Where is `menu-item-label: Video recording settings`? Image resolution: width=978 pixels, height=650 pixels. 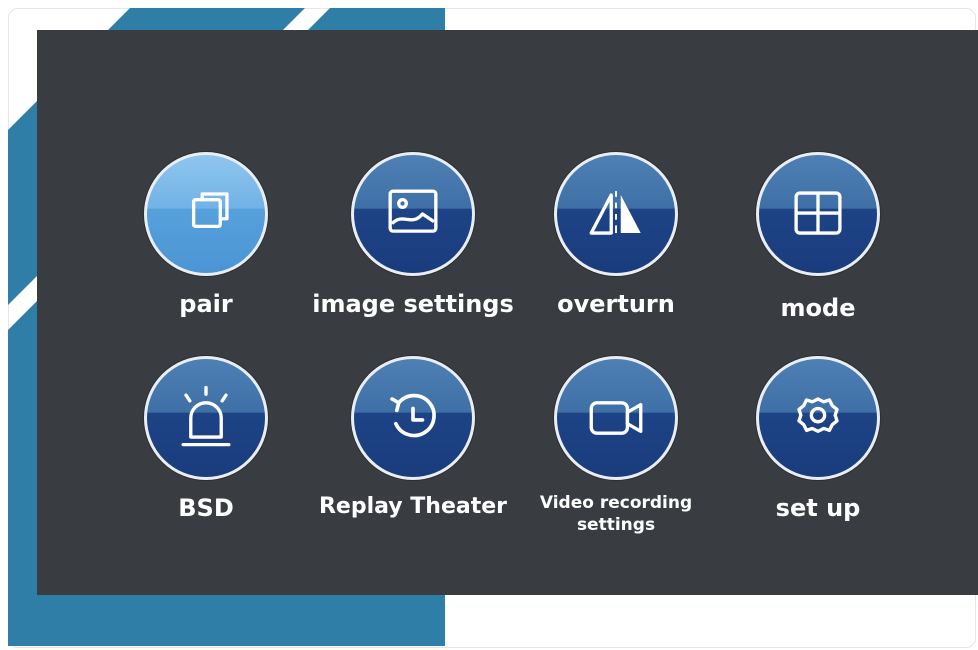
menu-item-label: Video recording settings is located at coordinates (616, 514).